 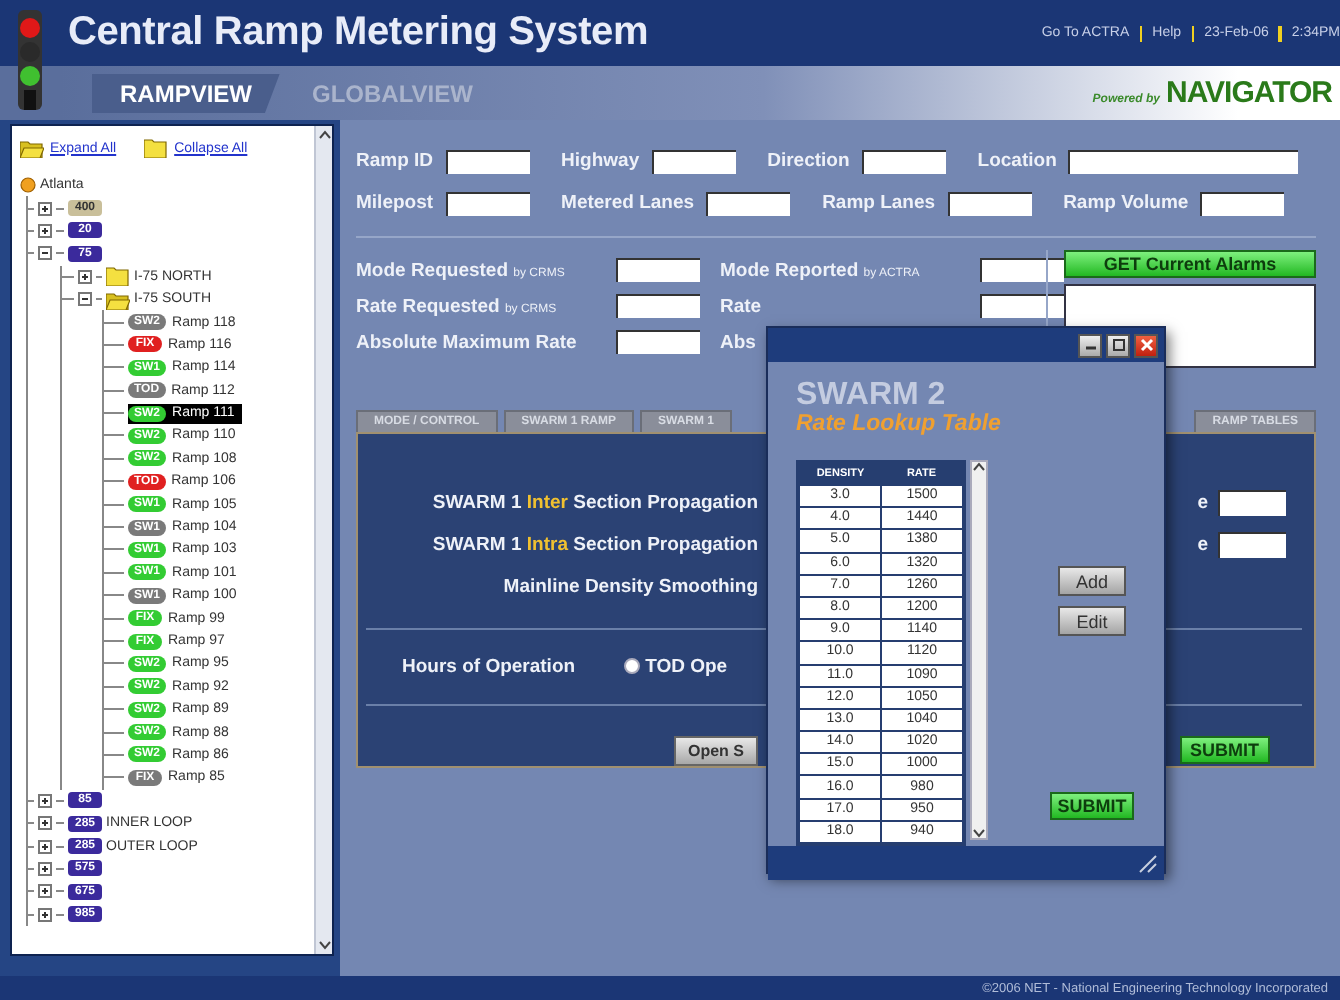 What do you see at coordinates (467, 342) in the screenshot?
I see `field-label: Absolute Maximum Rate` at bounding box center [467, 342].